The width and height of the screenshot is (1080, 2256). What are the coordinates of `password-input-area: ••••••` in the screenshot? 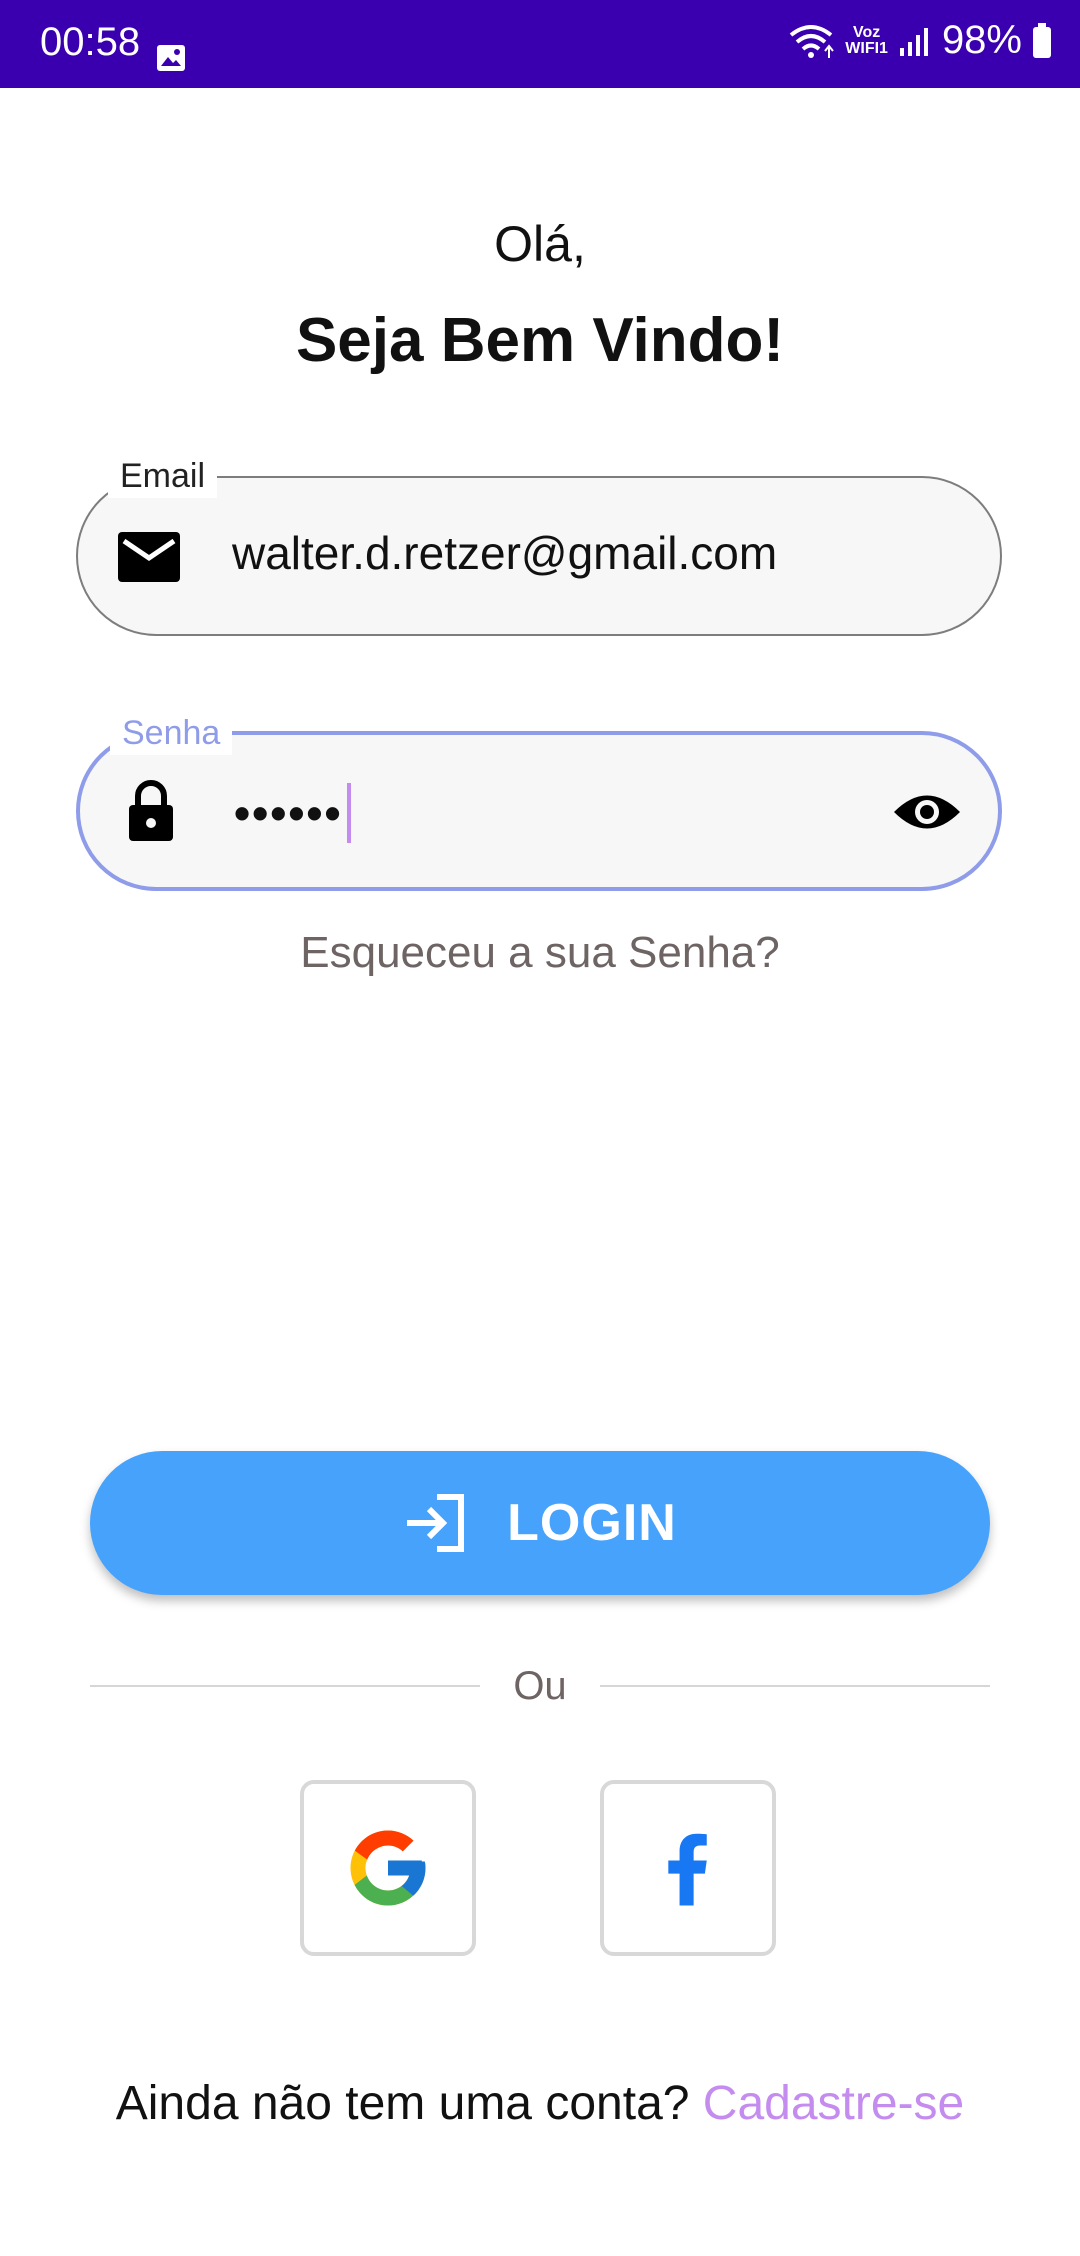 It's located at (292, 813).